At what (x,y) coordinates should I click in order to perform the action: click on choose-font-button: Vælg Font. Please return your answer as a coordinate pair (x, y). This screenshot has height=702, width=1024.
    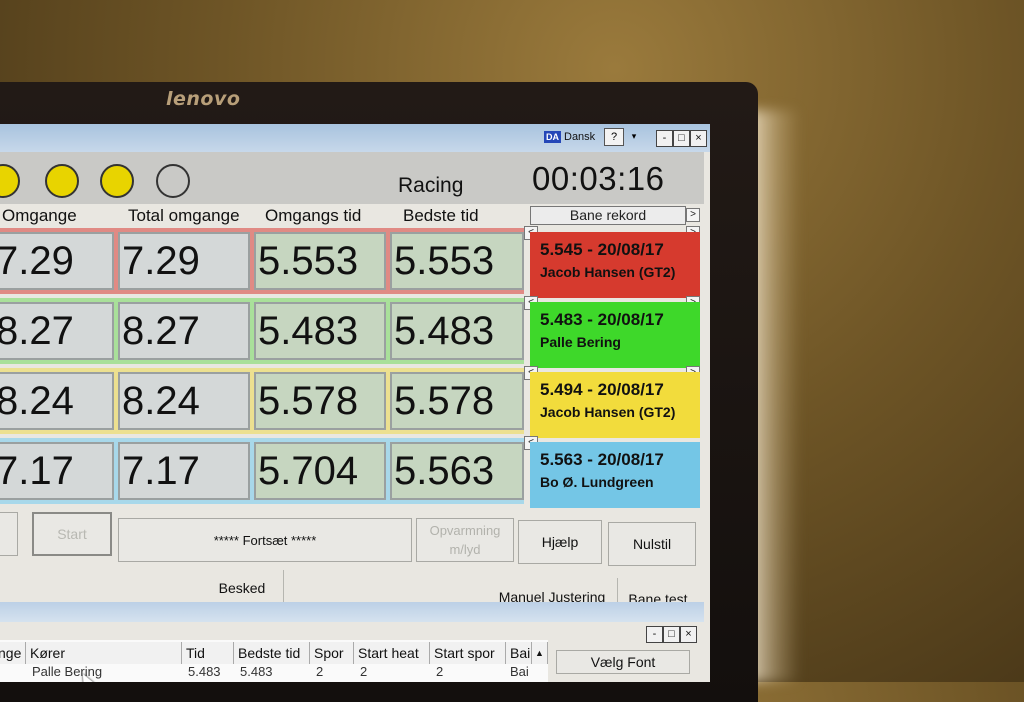
    Looking at the image, I should click on (623, 662).